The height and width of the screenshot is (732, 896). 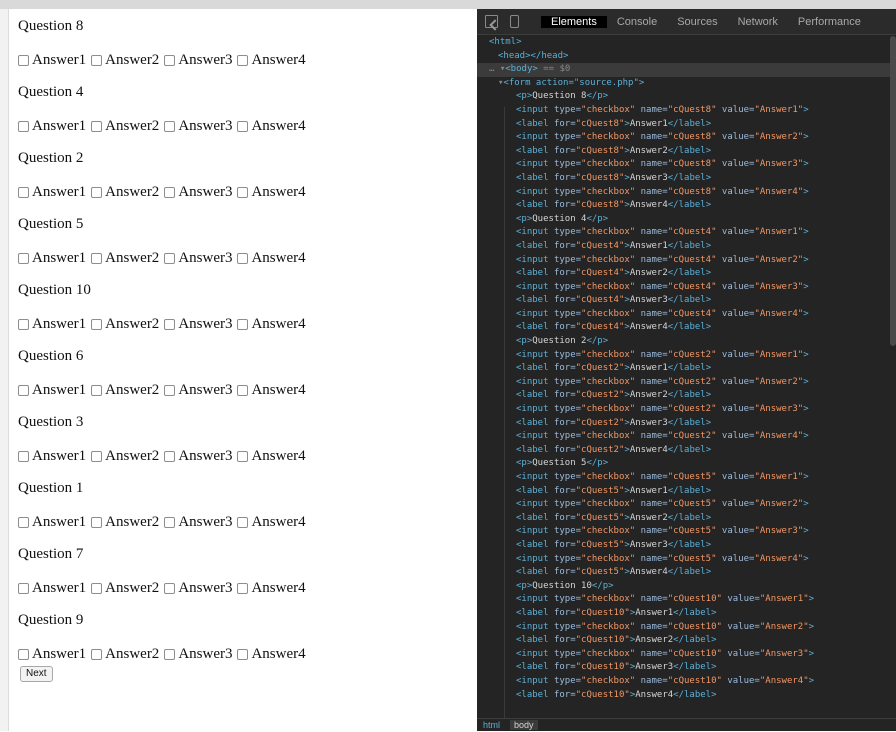 I want to click on tab-sources: Sources, so click(x=697, y=22).